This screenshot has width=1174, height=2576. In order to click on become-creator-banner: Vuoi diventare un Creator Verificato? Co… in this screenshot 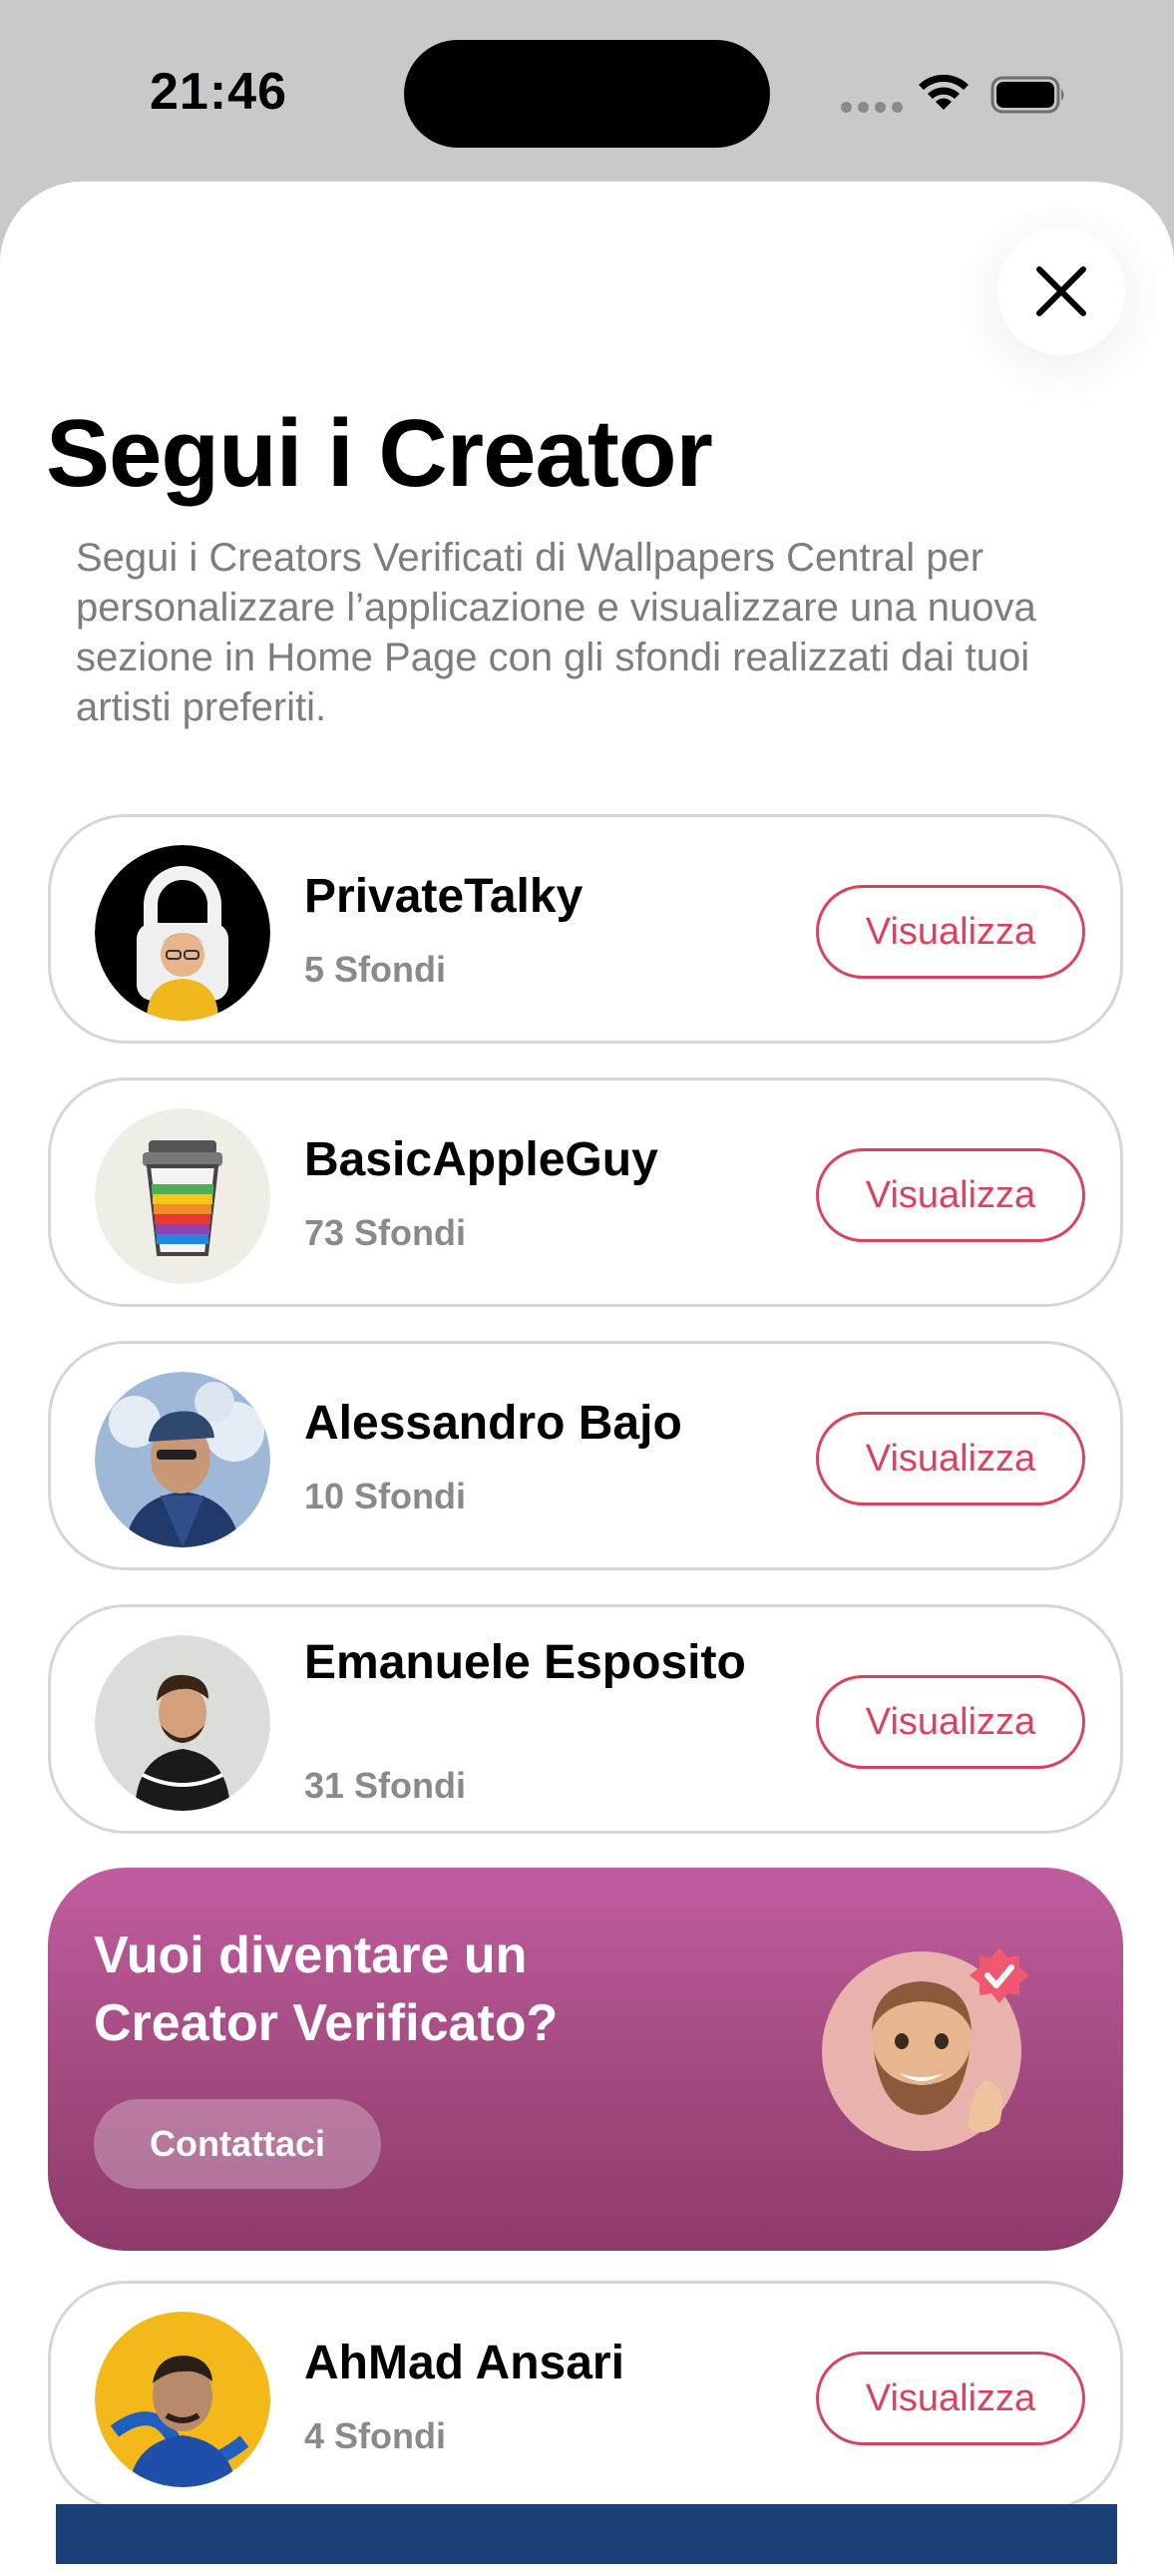, I will do `click(585, 2059)`.